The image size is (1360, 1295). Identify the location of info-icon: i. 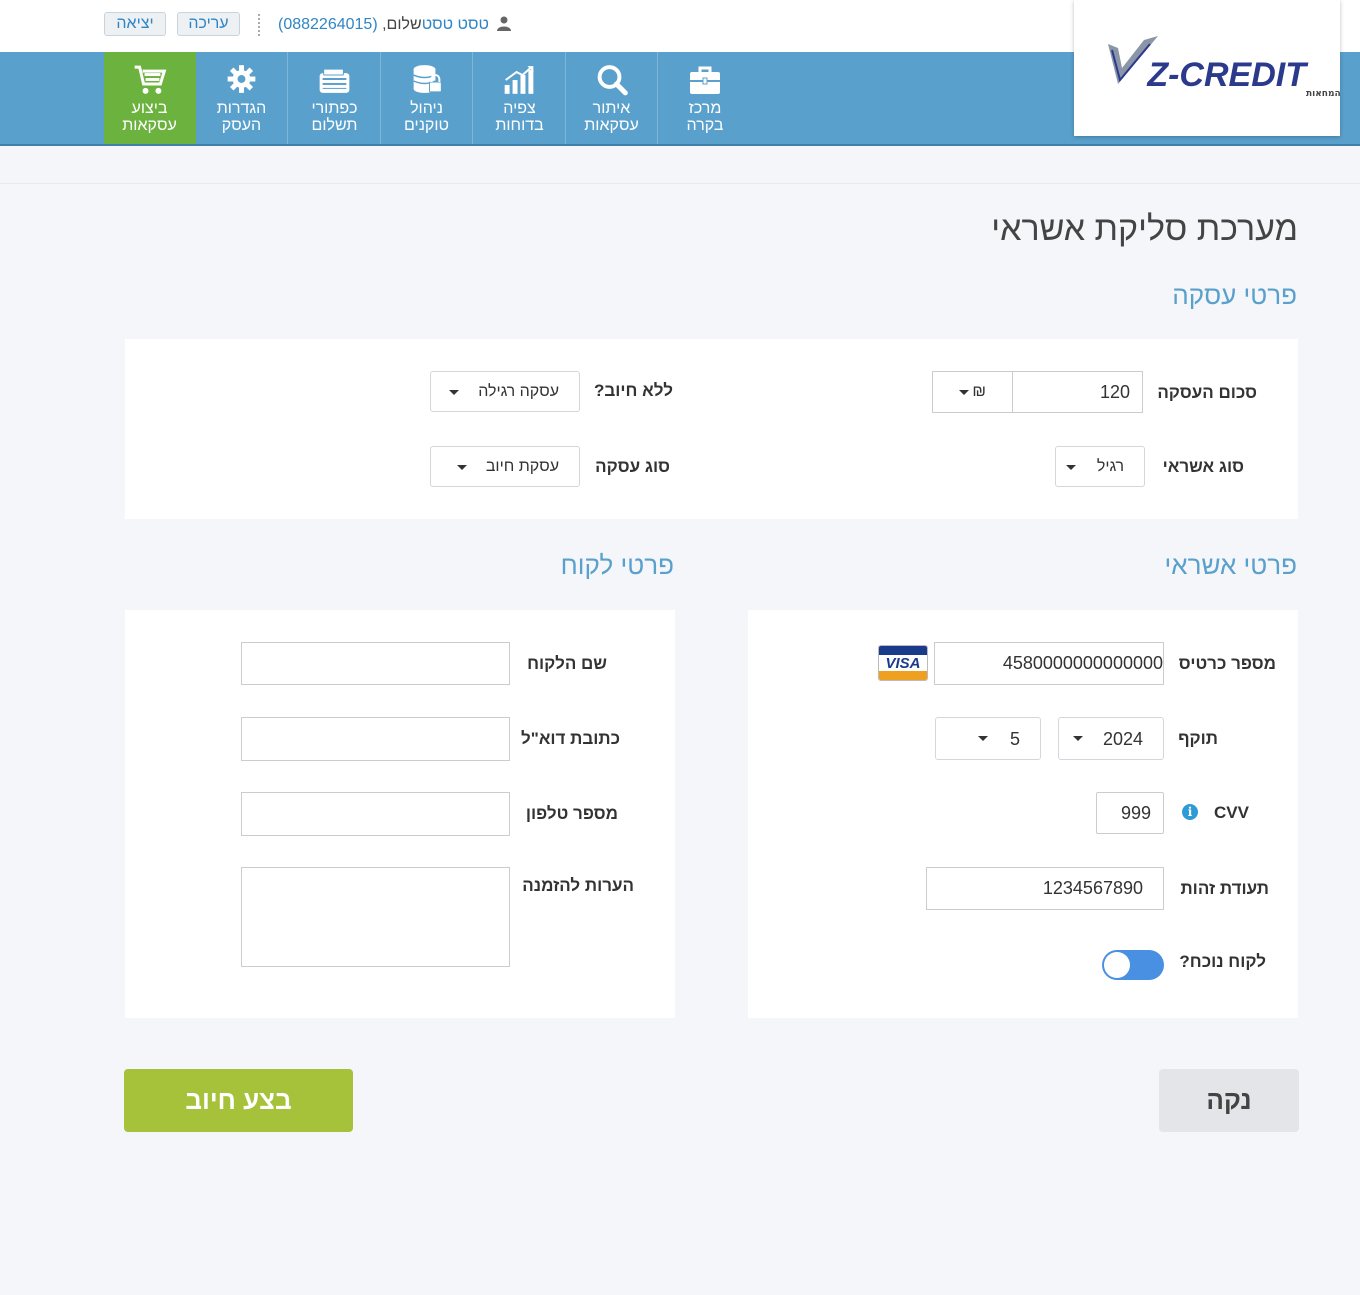
(1190, 812).